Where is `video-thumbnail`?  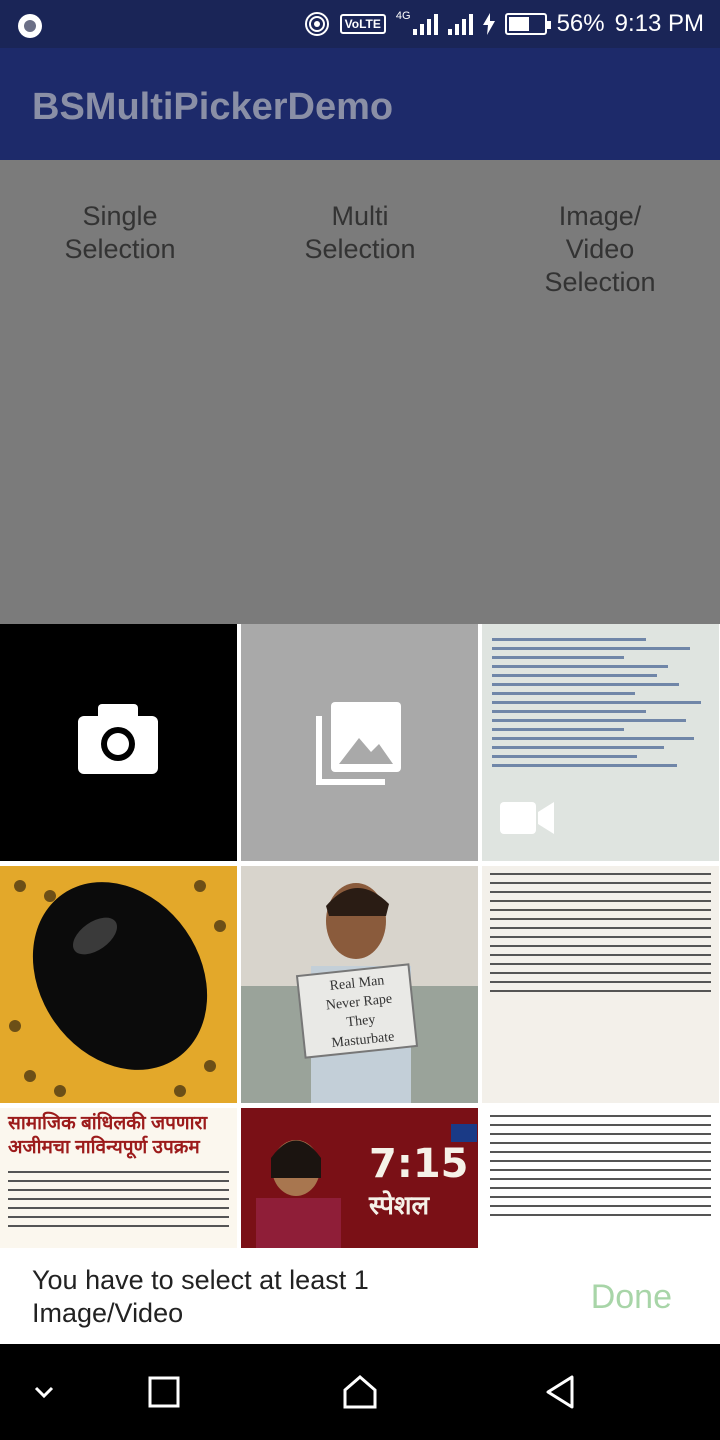
video-thumbnail is located at coordinates (600, 742).